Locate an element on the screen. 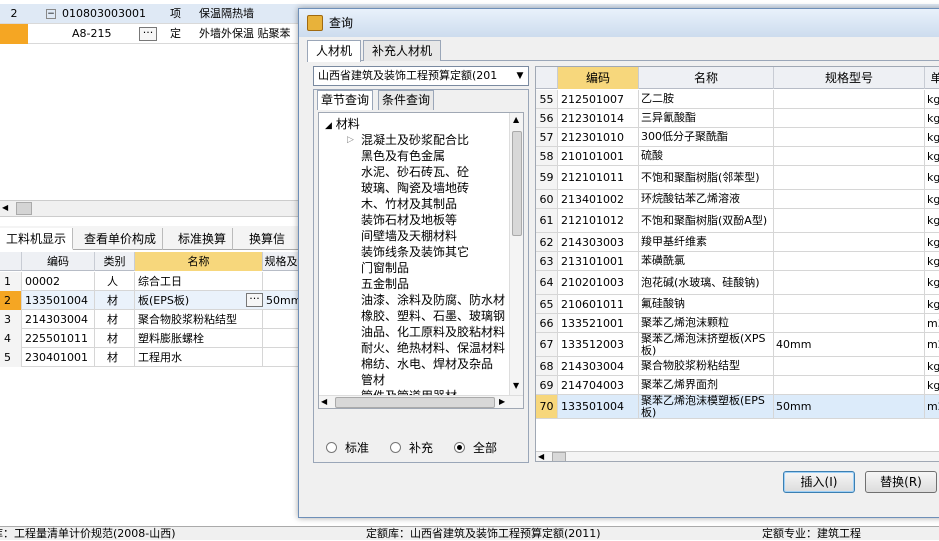 The height and width of the screenshot is (541, 939). cell-name: 综合工日 is located at coordinates (199, 281).